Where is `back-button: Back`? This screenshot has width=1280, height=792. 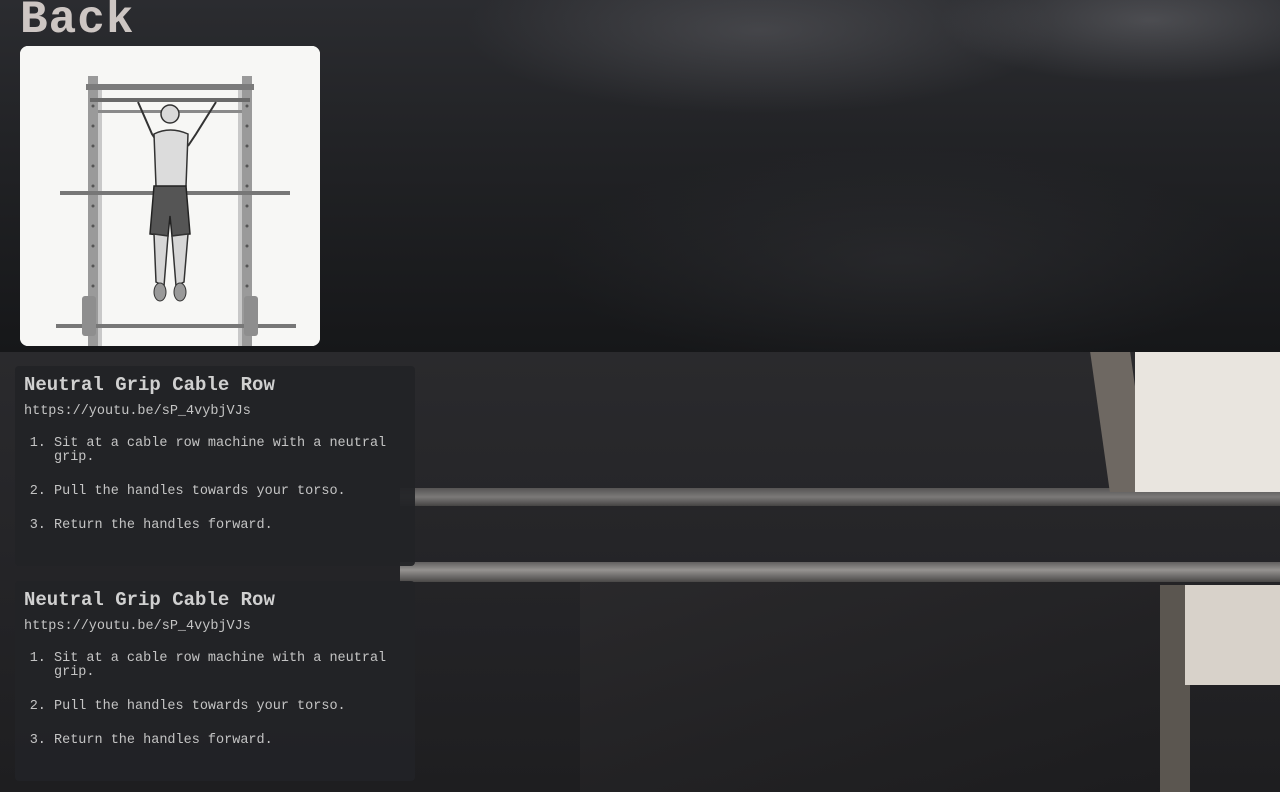 back-button: Back is located at coordinates (77, 25).